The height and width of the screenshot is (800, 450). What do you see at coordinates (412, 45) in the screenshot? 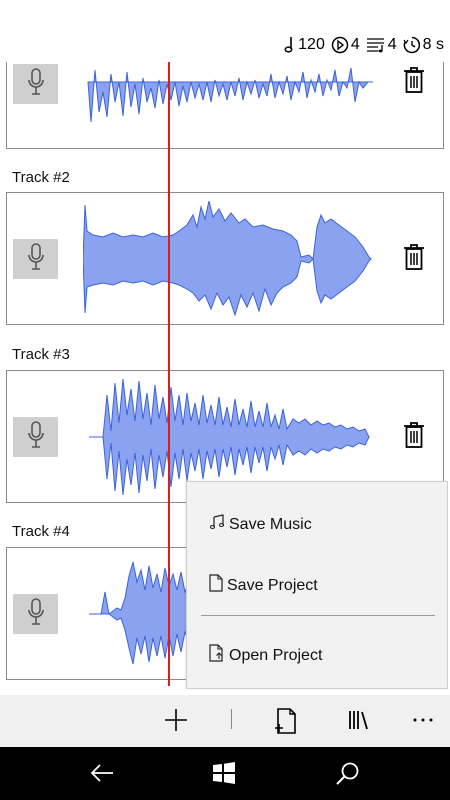
I see `timer-icon` at bounding box center [412, 45].